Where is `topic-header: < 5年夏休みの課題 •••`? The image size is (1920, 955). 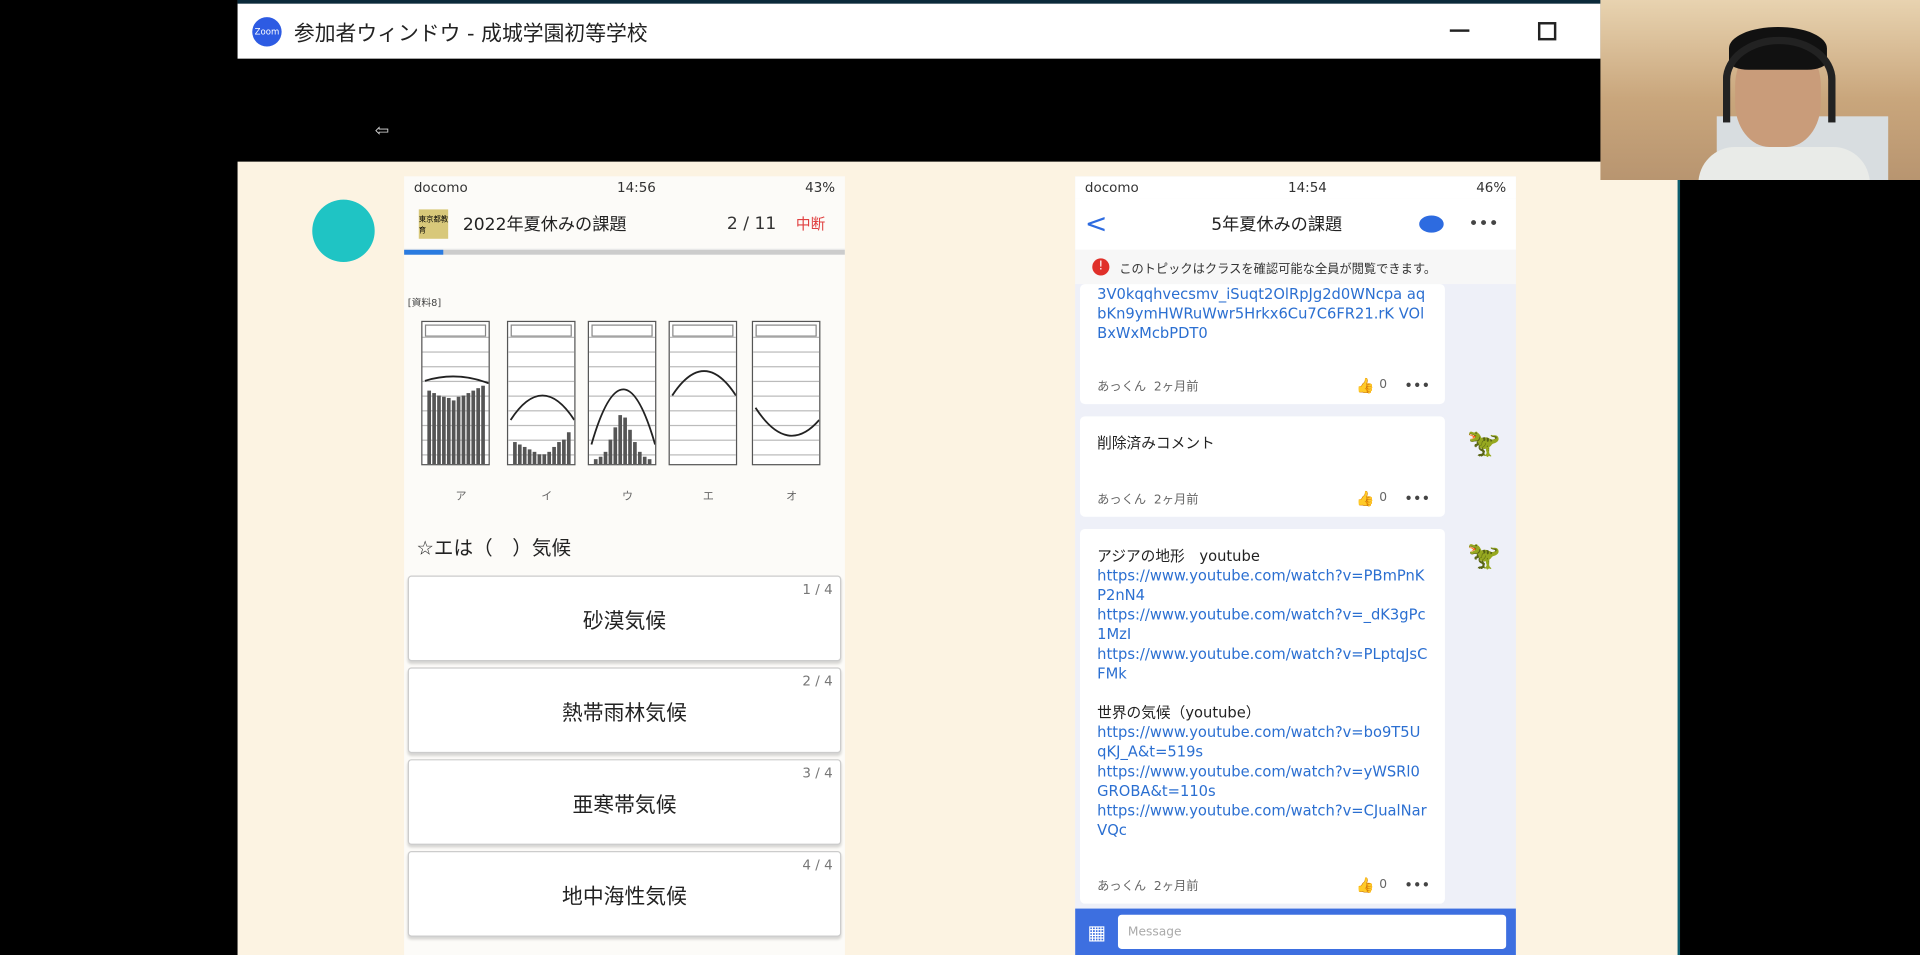 topic-header: < 5年夏休みの課題 ••• is located at coordinates (1295, 224).